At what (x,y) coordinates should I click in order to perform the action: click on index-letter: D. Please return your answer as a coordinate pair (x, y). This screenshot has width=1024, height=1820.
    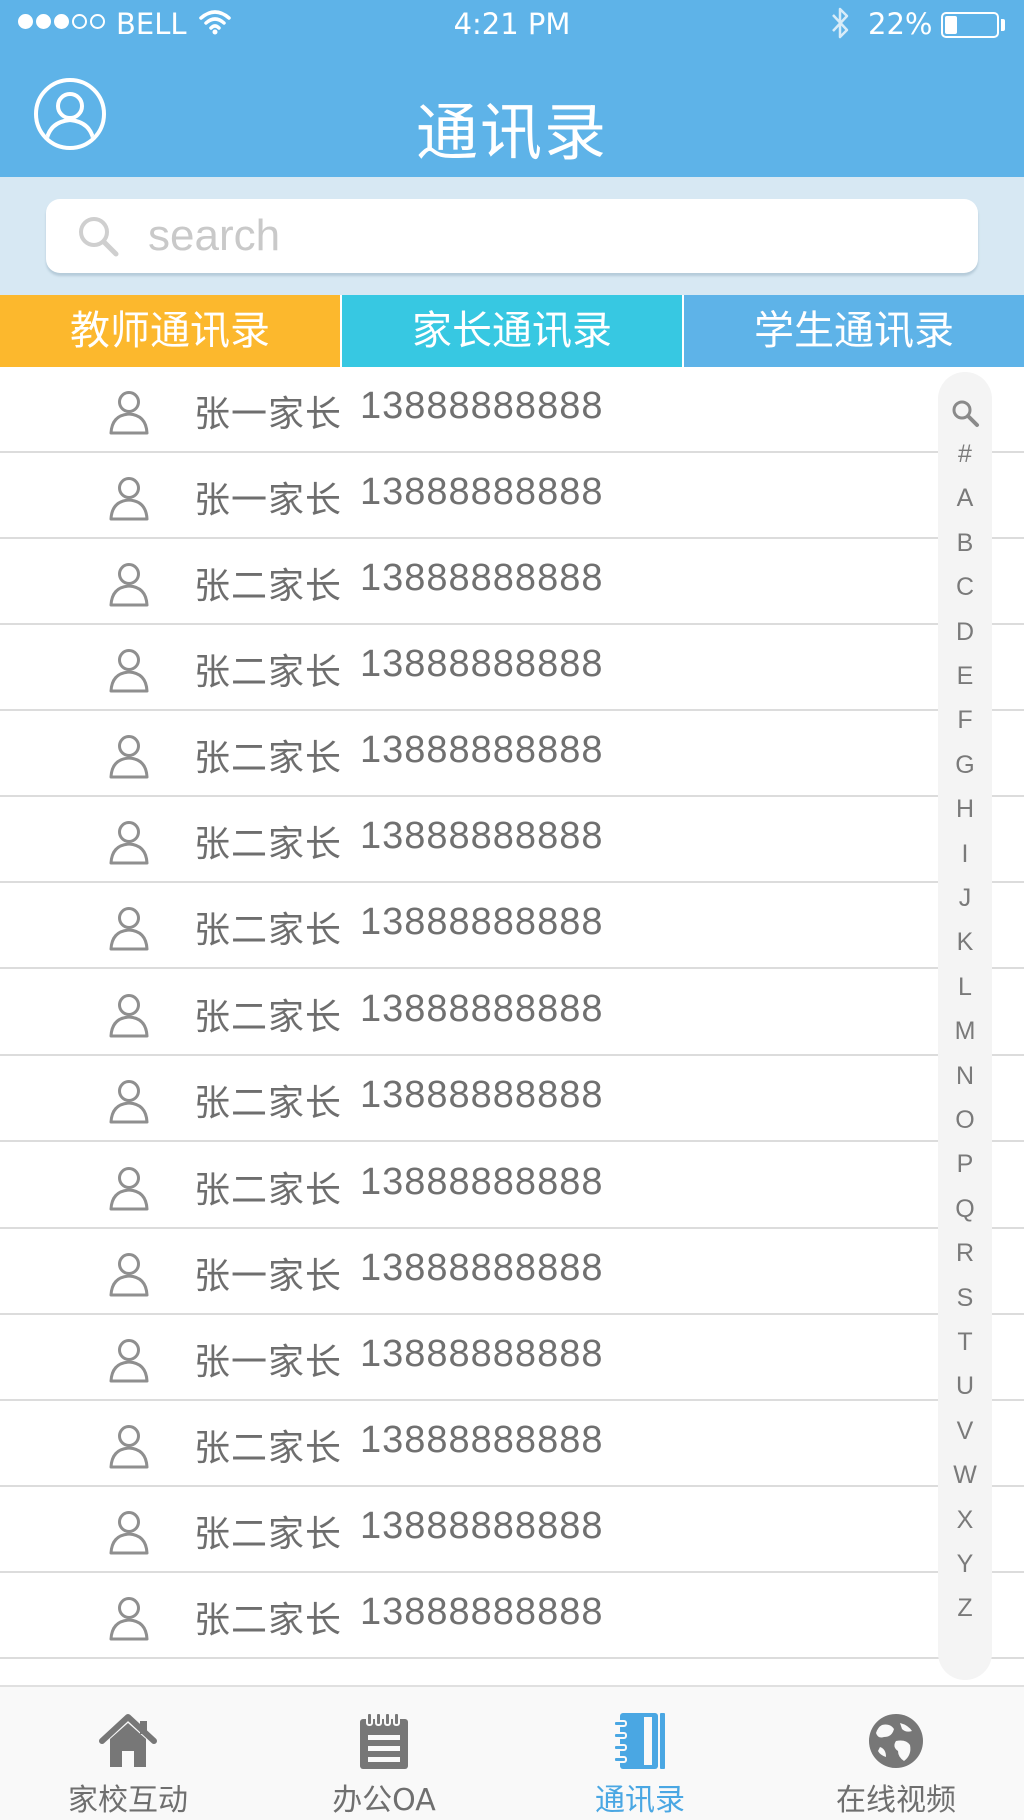
    Looking at the image, I should click on (965, 632).